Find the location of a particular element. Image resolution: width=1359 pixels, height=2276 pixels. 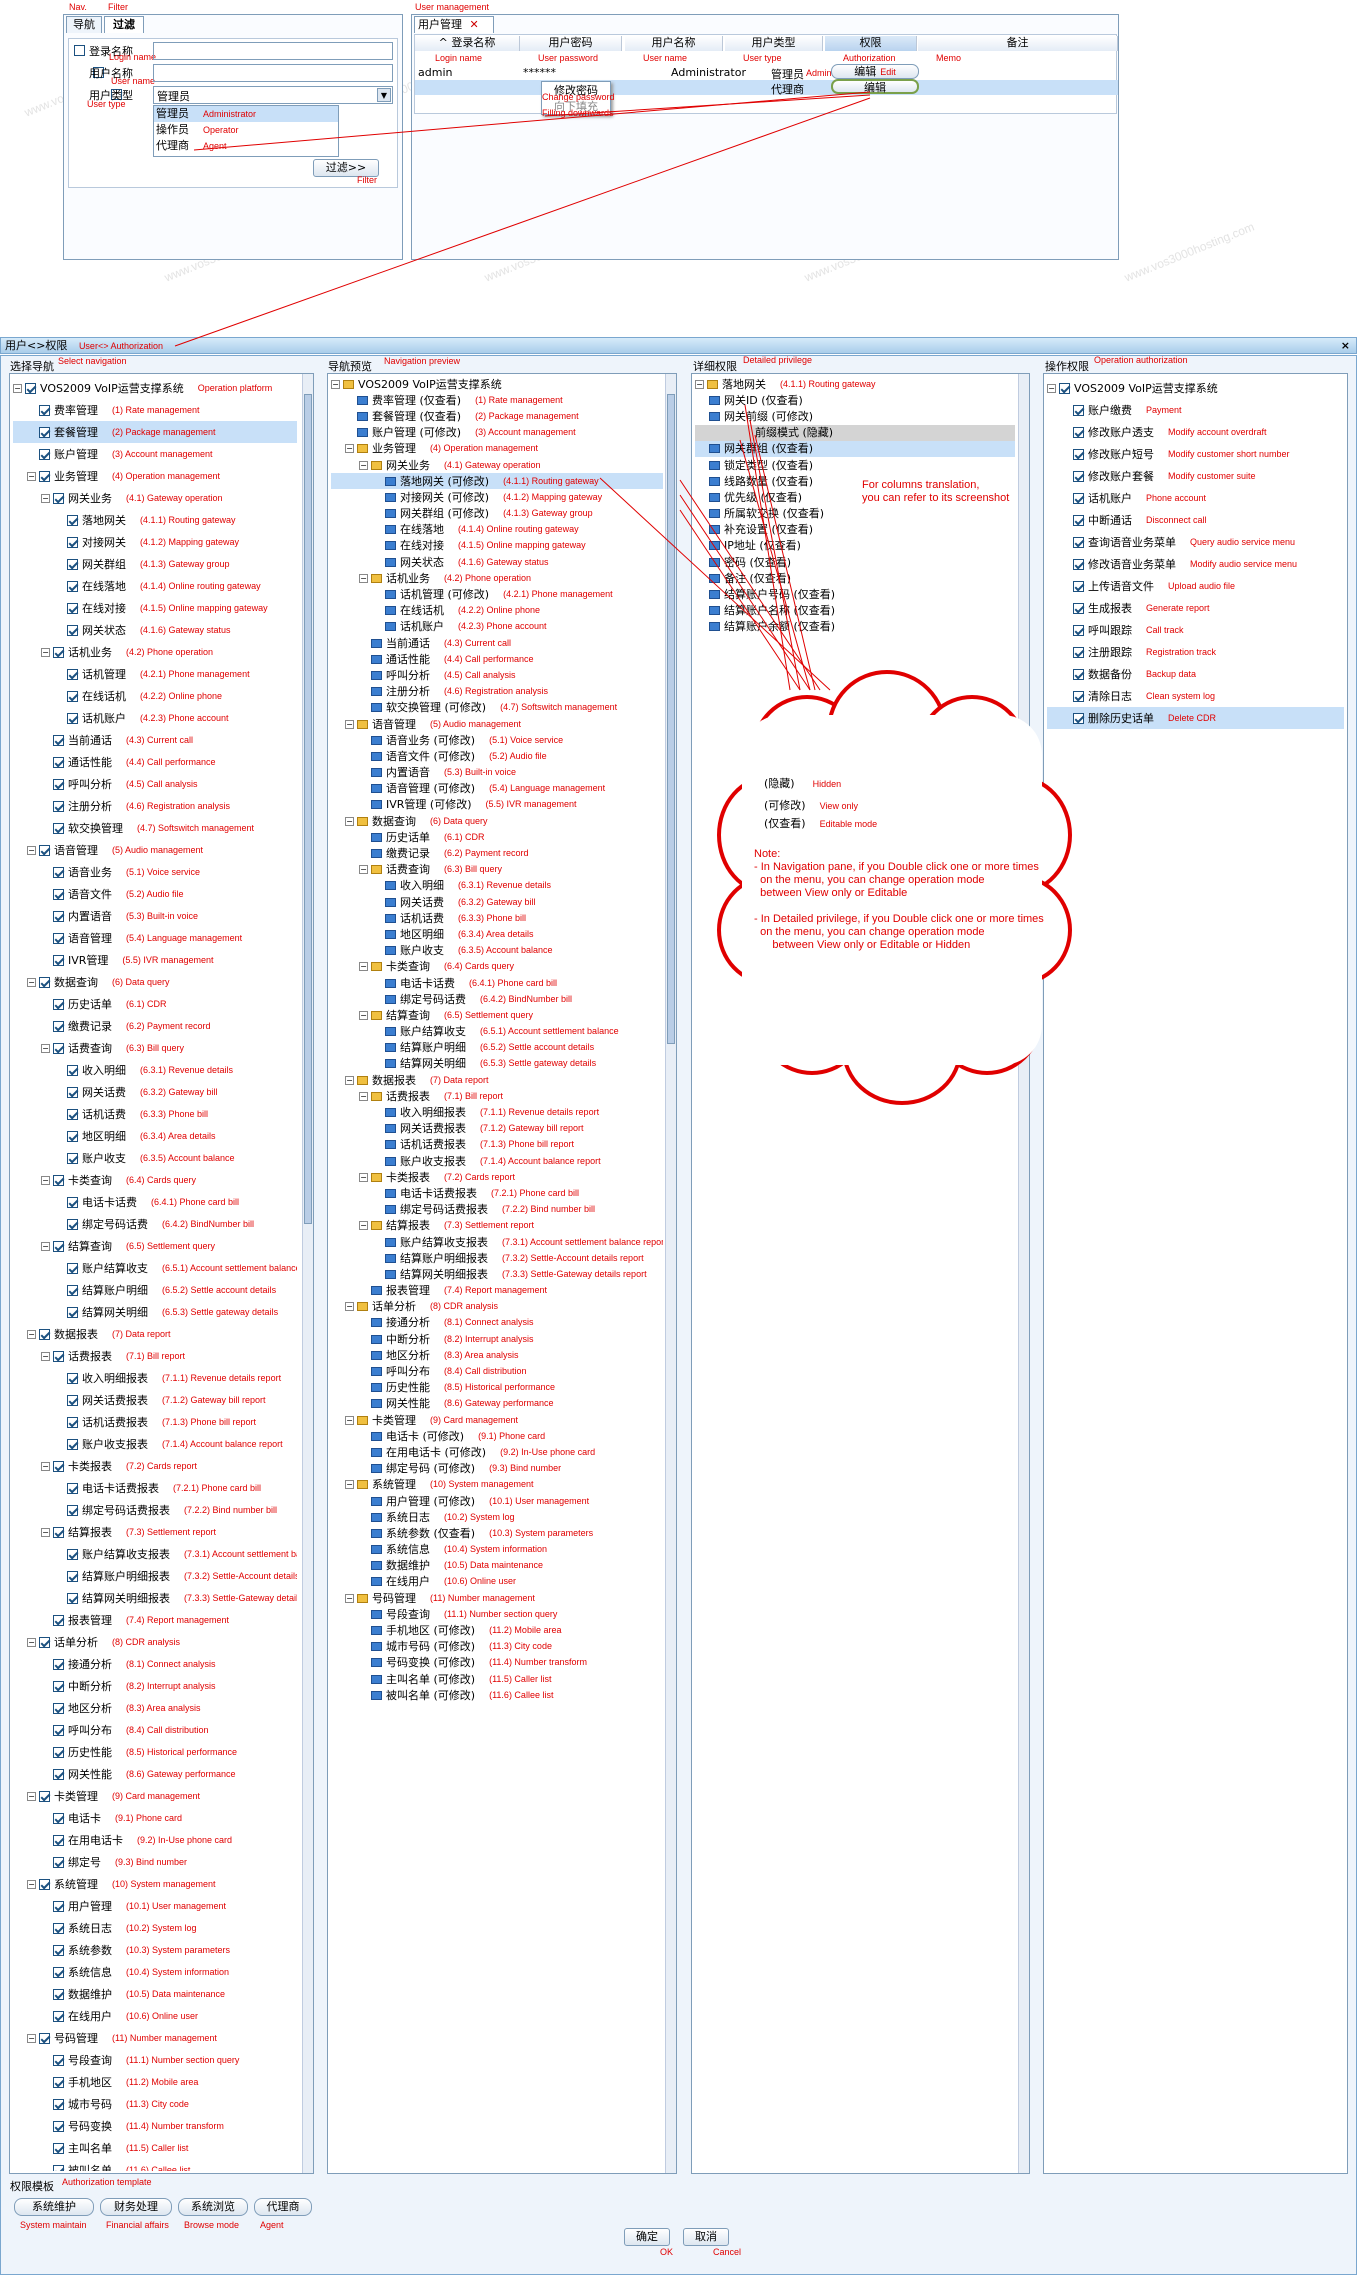

login-name-checkbox is located at coordinates (79, 50).